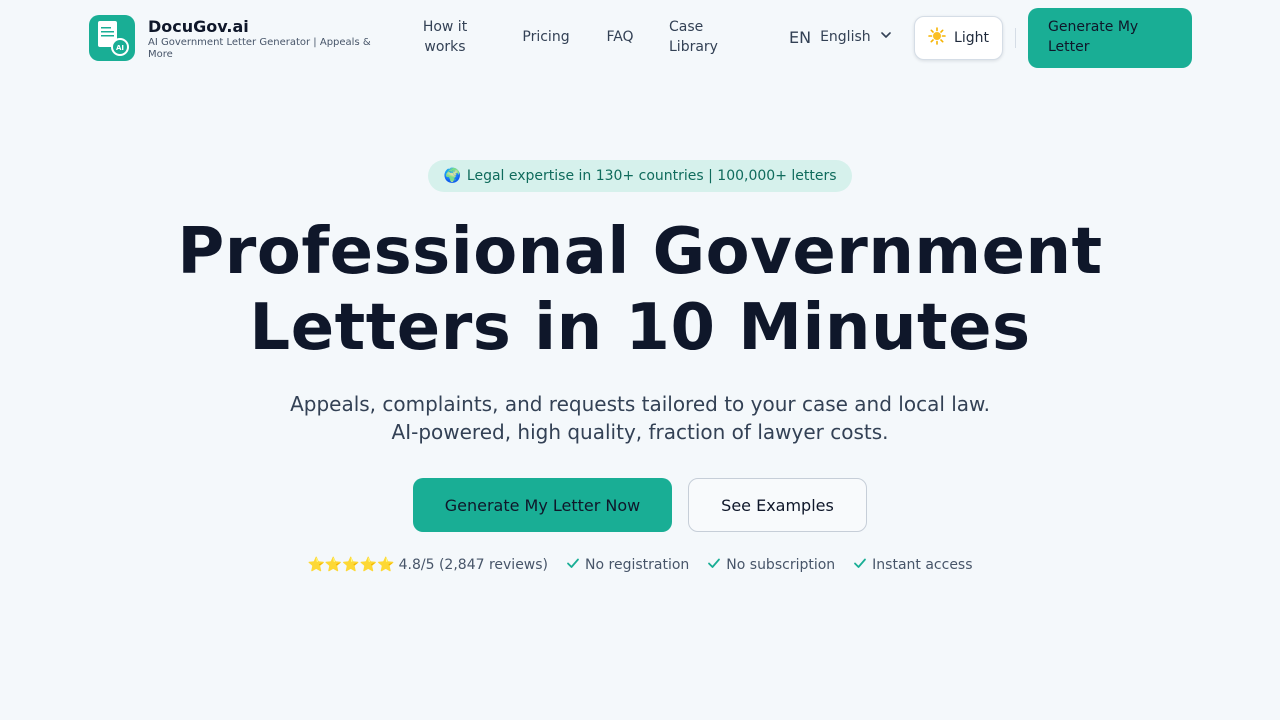 The image size is (1280, 720). Describe the element at coordinates (777, 505) in the screenshot. I see `see-examples-button: See Examples` at that location.